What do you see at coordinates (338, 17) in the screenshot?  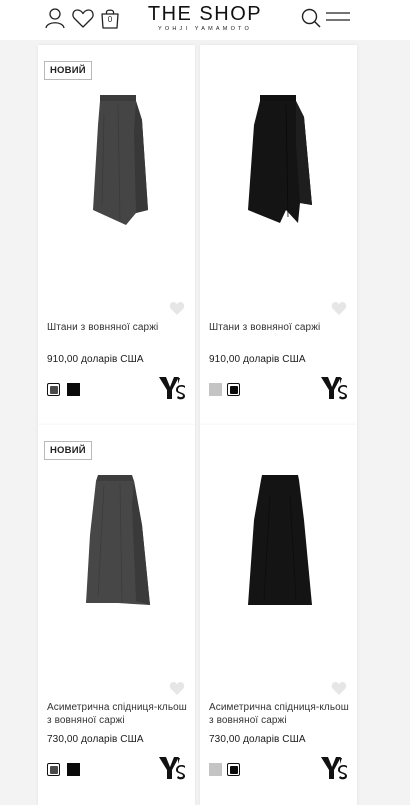 I see `menu-icon` at bounding box center [338, 17].